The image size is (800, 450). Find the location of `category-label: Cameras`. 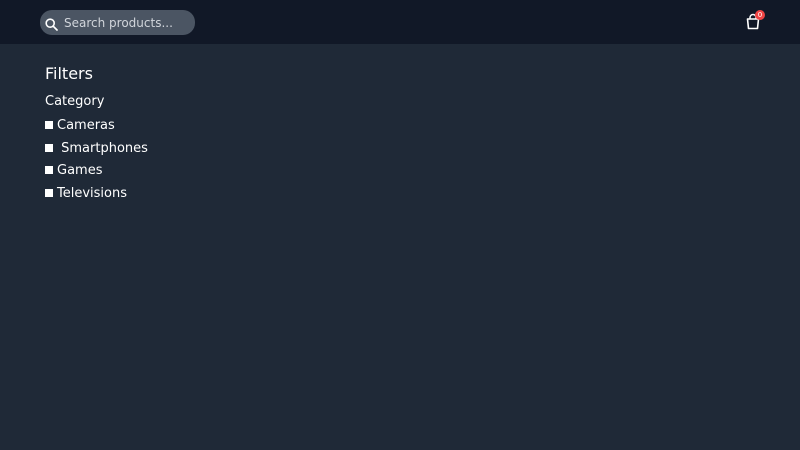

category-label: Cameras is located at coordinates (86, 125).